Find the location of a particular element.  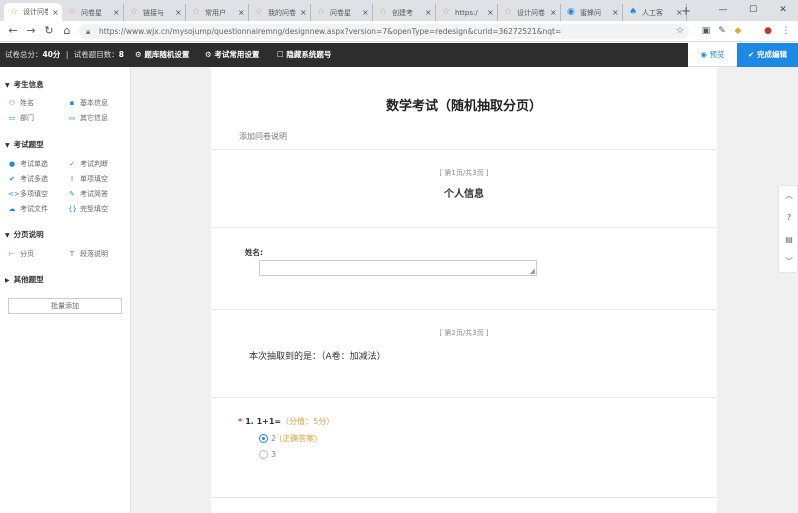

check-icon: ✓ is located at coordinates (72, 164).